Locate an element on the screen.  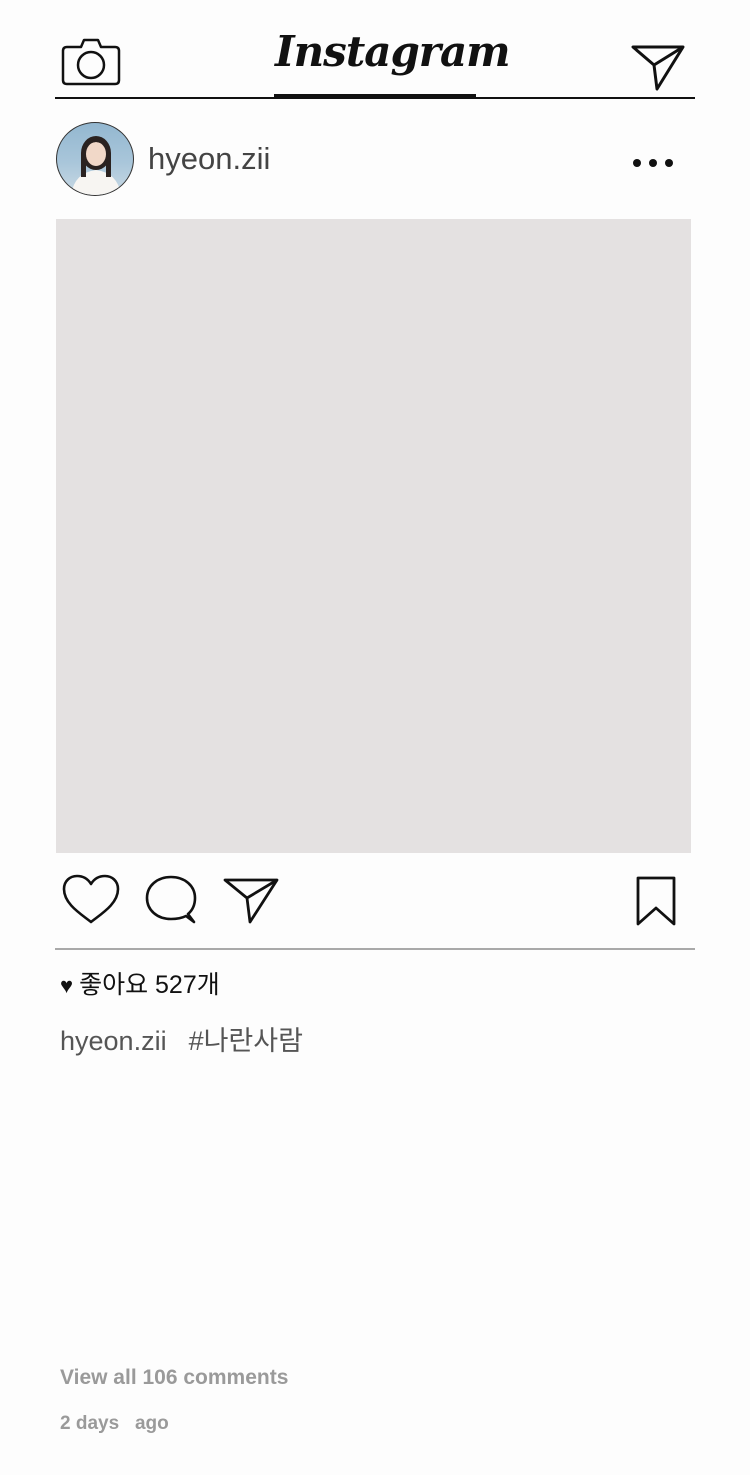
like-button is located at coordinates (91, 899).